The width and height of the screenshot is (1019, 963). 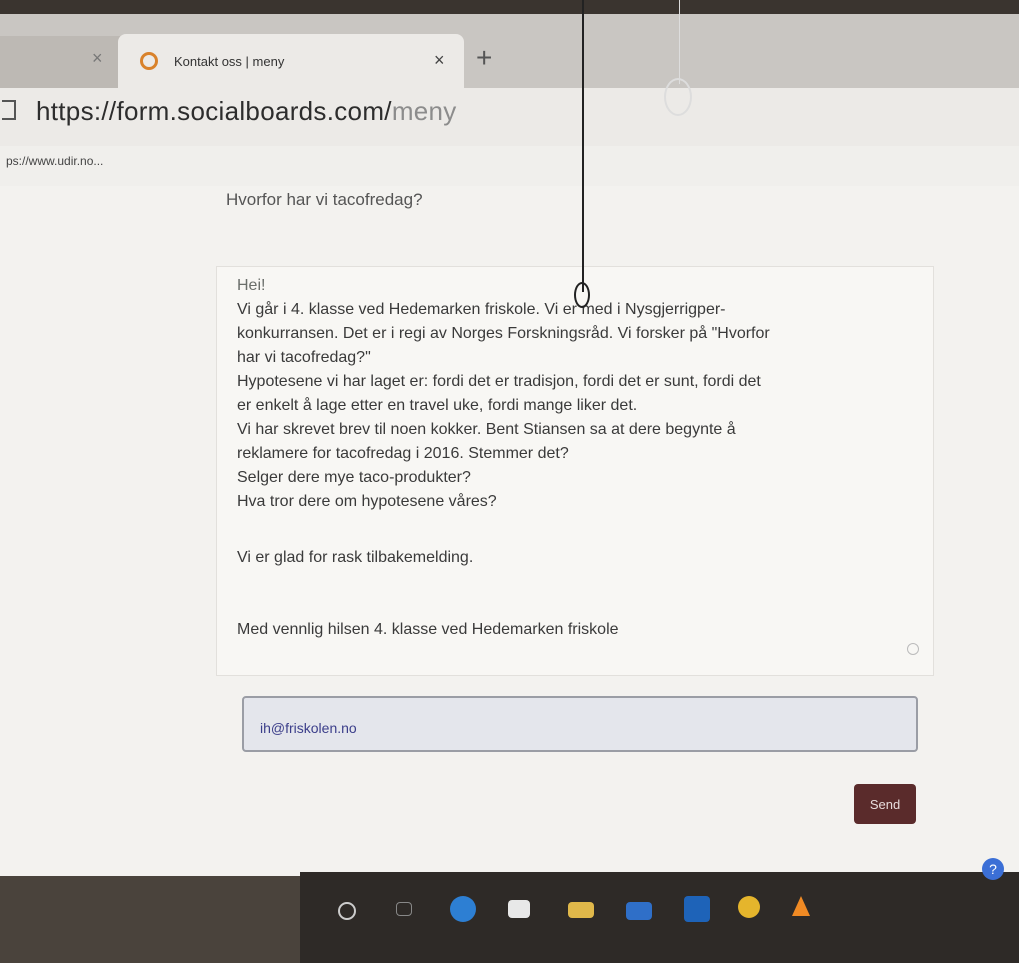 What do you see at coordinates (582, 295) in the screenshot?
I see `string-loop` at bounding box center [582, 295].